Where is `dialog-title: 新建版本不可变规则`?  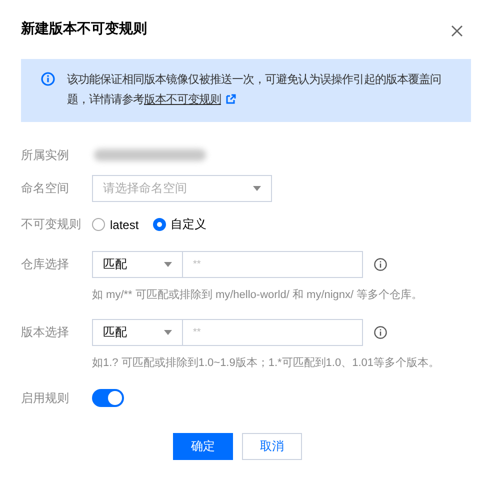 dialog-title: 新建版本不可变规则 is located at coordinates (84, 29).